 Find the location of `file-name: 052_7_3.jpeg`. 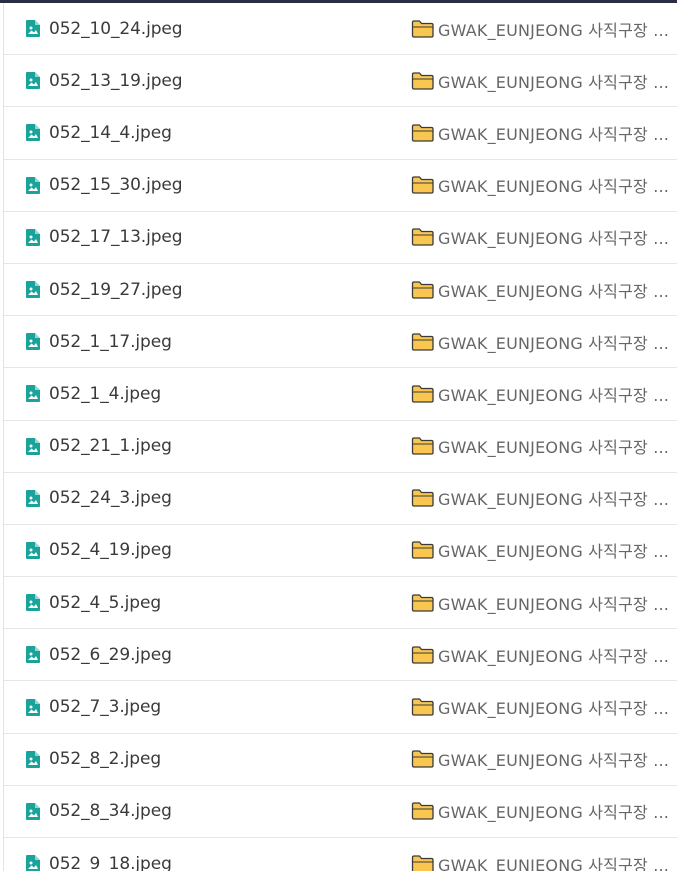

file-name: 052_7_3.jpeg is located at coordinates (105, 707).